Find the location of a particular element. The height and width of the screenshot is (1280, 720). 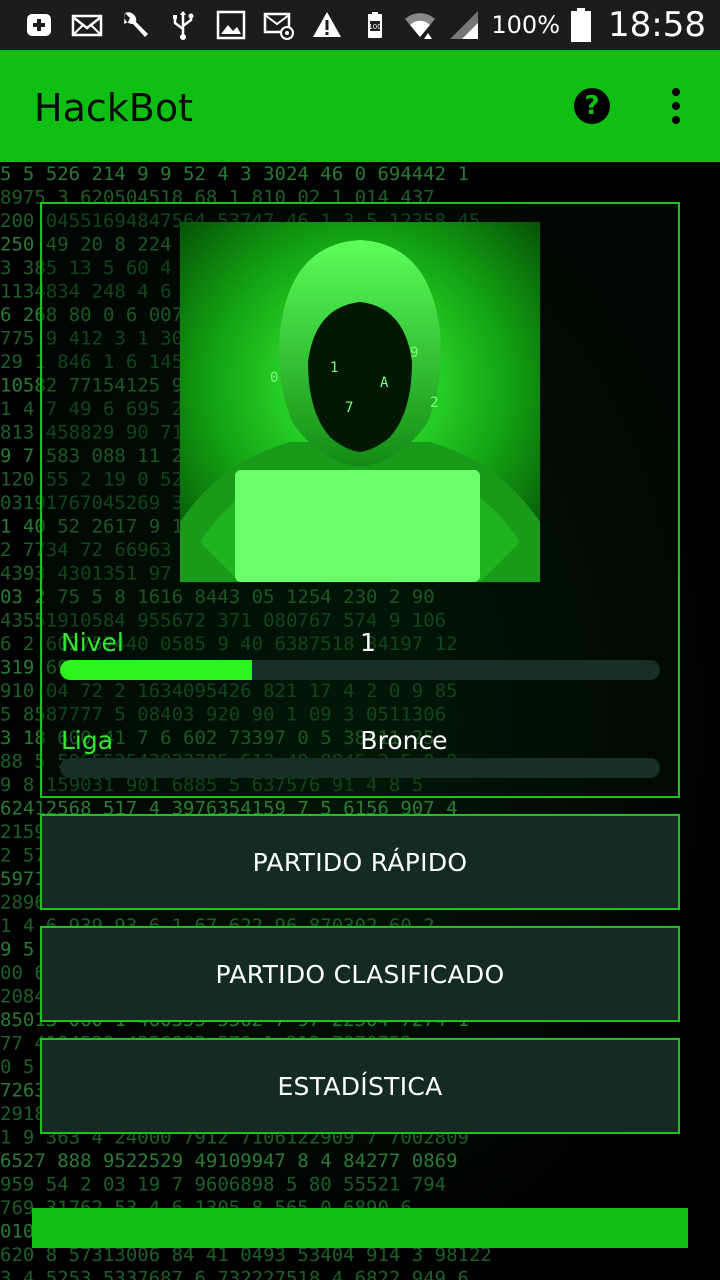

svg-text: 2 is located at coordinates (434, 403).